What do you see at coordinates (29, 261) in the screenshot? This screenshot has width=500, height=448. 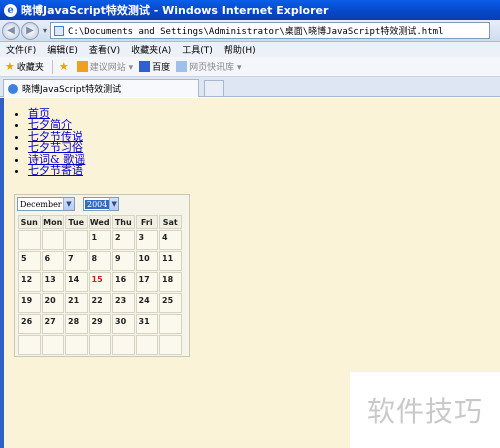 I see `calendar-day-cell: 5` at bounding box center [29, 261].